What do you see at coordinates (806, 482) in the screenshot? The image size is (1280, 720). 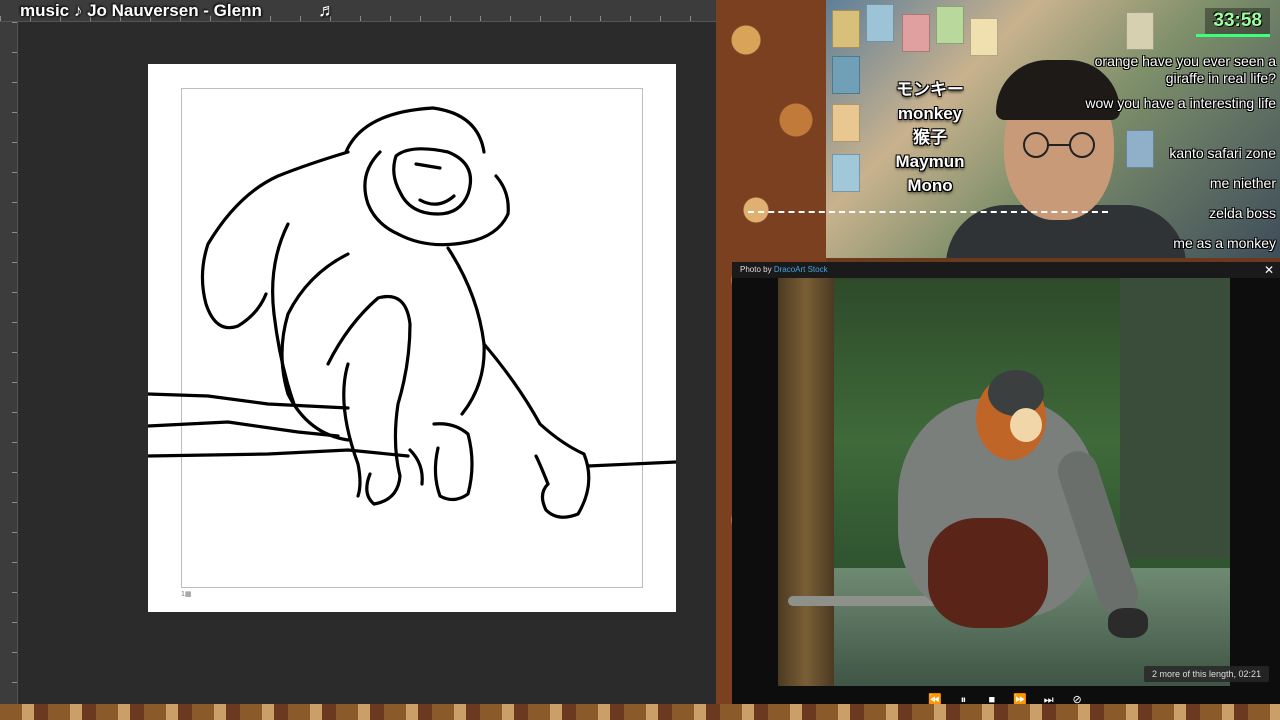 I see `photo-wooden-post` at bounding box center [806, 482].